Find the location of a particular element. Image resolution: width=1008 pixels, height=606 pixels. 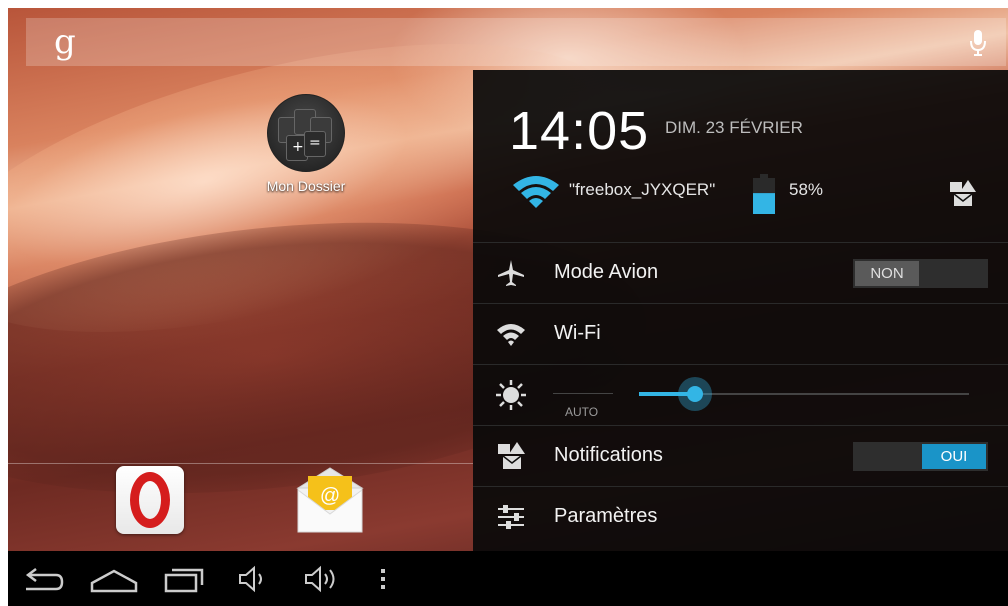

email-icon: @ is located at coordinates (330, 501).